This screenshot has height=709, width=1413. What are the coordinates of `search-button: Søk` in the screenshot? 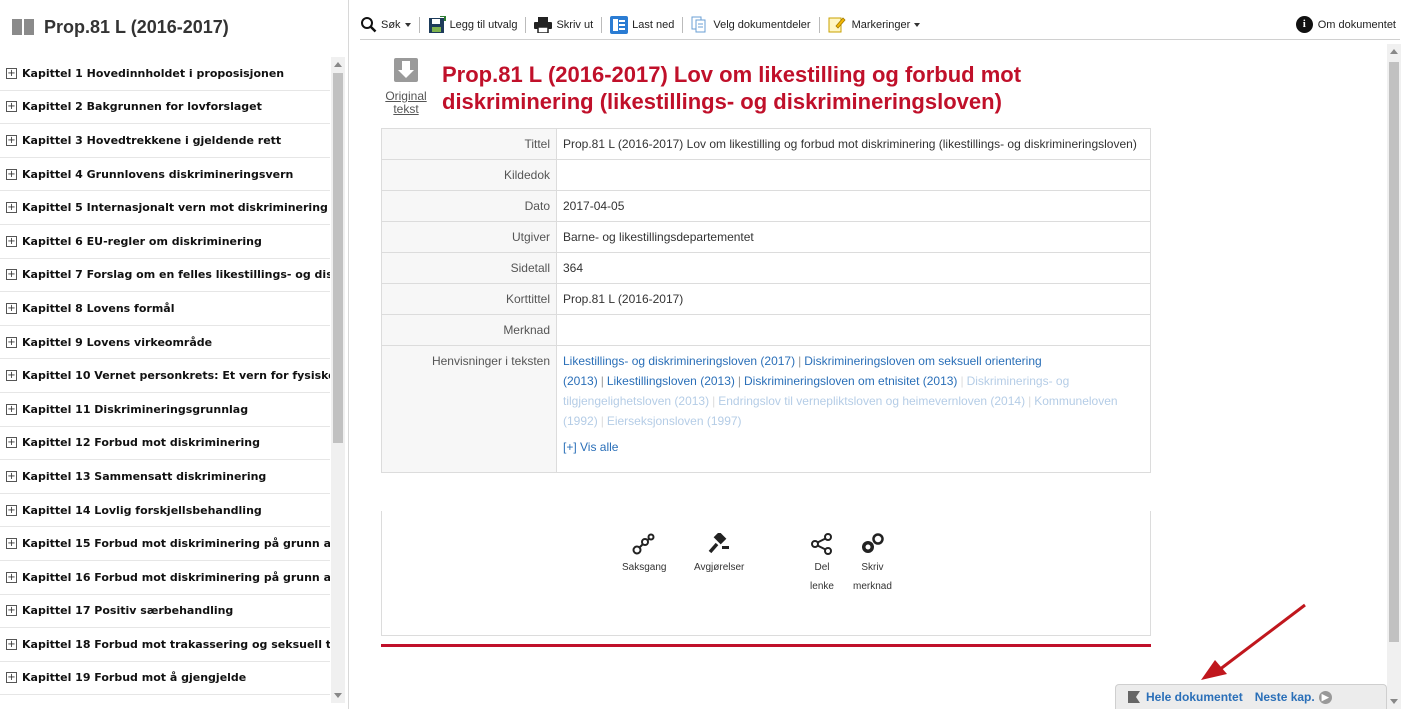 It's located at (385, 24).